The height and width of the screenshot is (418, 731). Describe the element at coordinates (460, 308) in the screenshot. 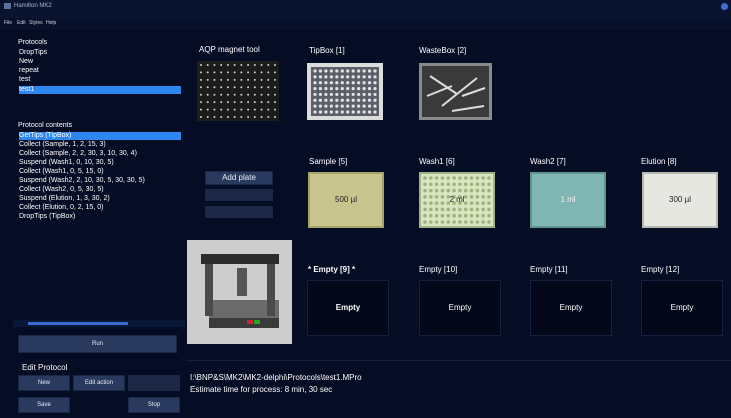

I see `empty10-slot: Empty` at that location.